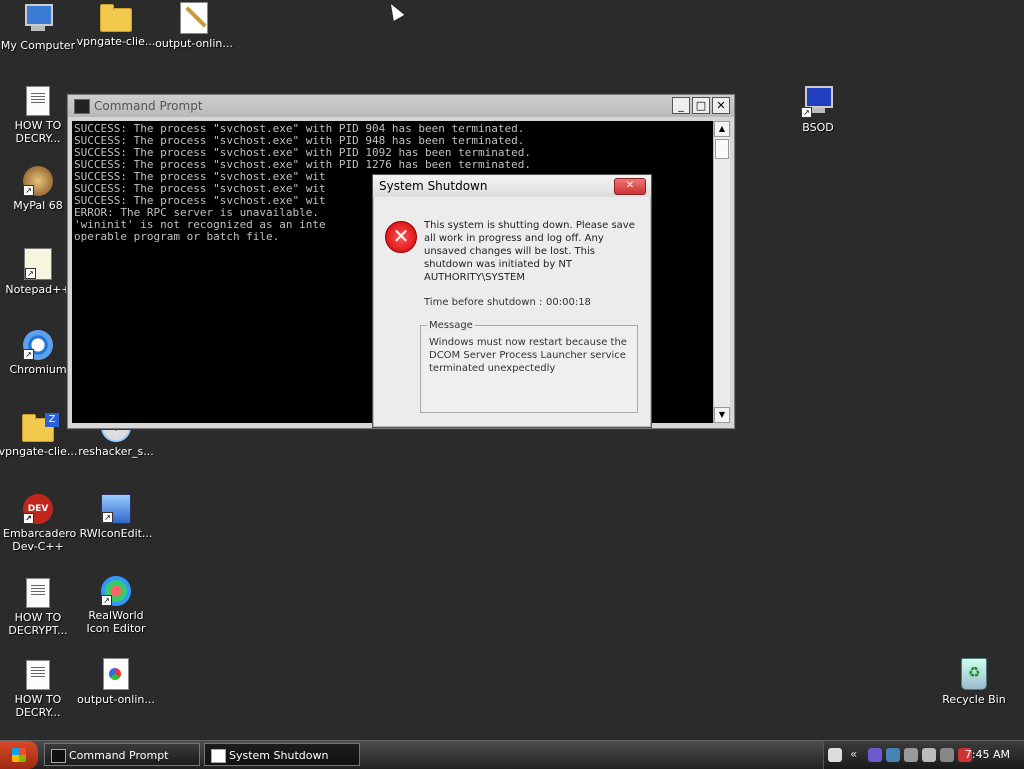  I want to click on recycle-bin-icon: ♻, so click(974, 674).